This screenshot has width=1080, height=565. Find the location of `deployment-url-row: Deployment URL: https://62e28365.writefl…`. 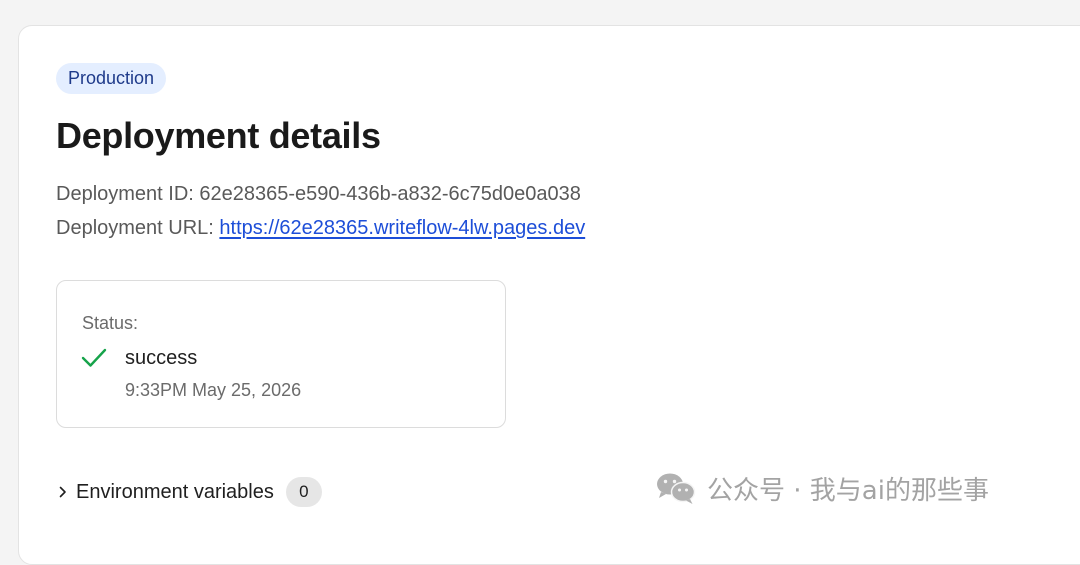

deployment-url-row: Deployment URL: https://62e28365.writefl… is located at coordinates (320, 228).